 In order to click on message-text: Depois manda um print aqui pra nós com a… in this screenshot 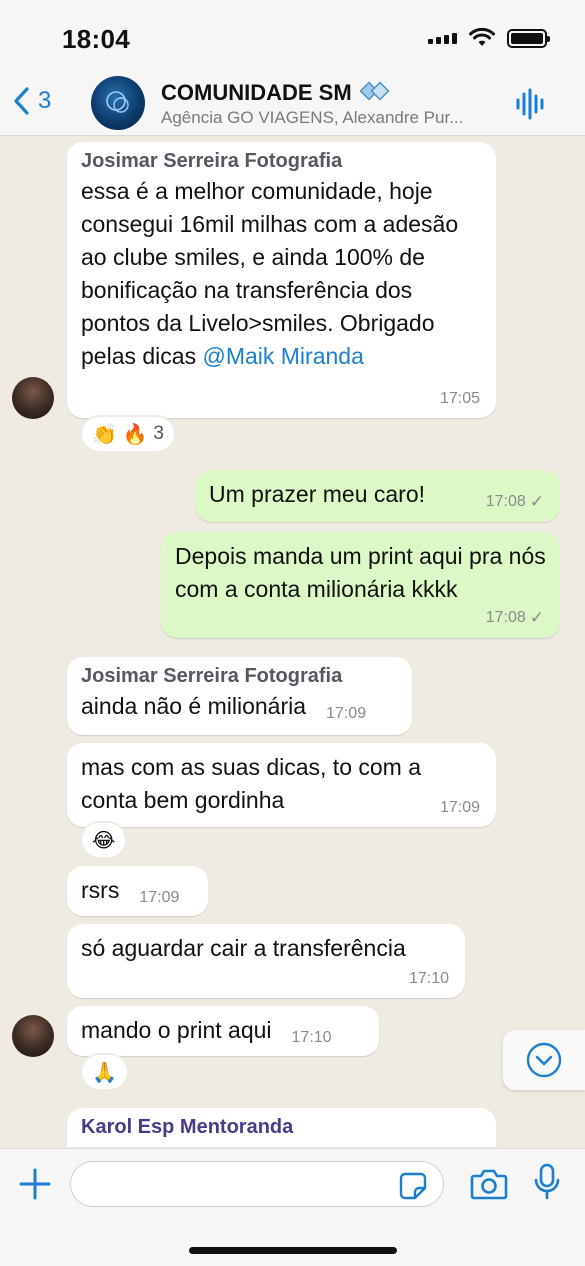, I will do `click(360, 572)`.